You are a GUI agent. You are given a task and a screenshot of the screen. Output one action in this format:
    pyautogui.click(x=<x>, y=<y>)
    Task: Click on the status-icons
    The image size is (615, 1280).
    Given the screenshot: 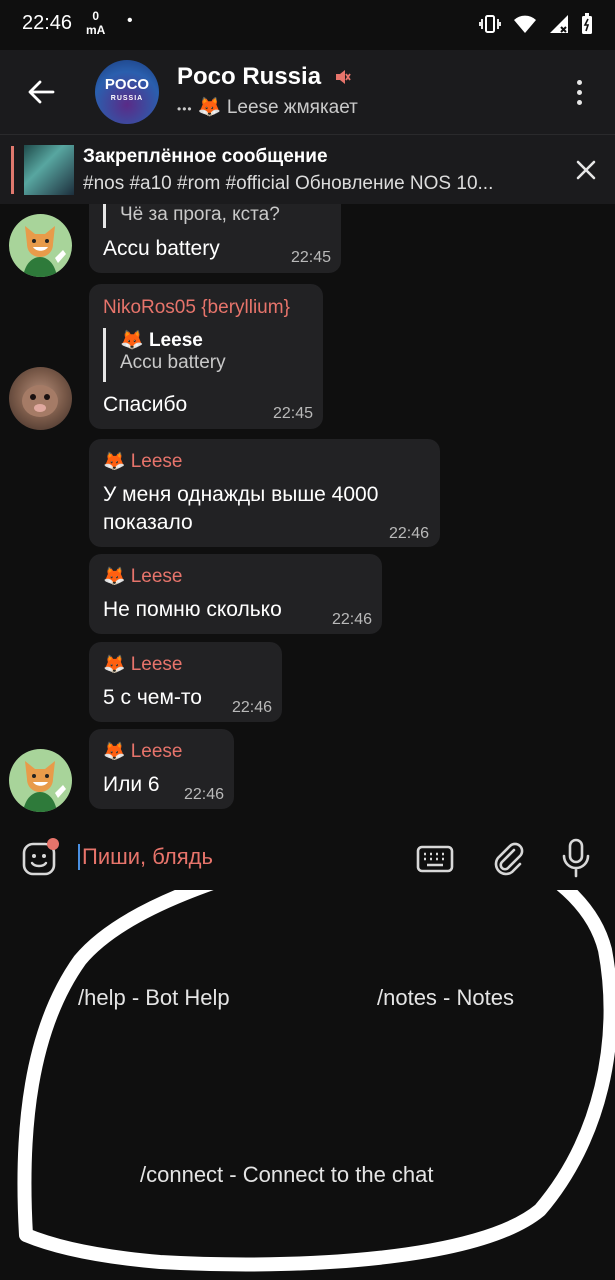 What is the action you would take?
    pyautogui.click(x=536, y=24)
    